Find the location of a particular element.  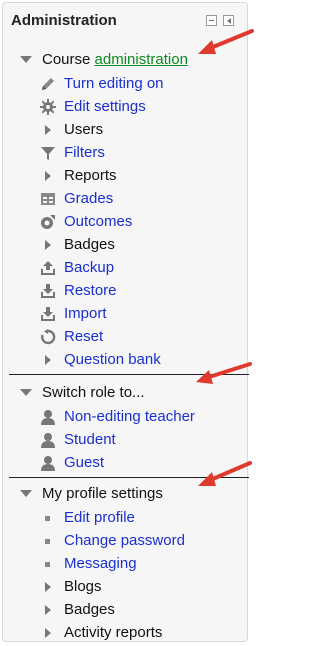

block-title: Administration is located at coordinates (64, 20).